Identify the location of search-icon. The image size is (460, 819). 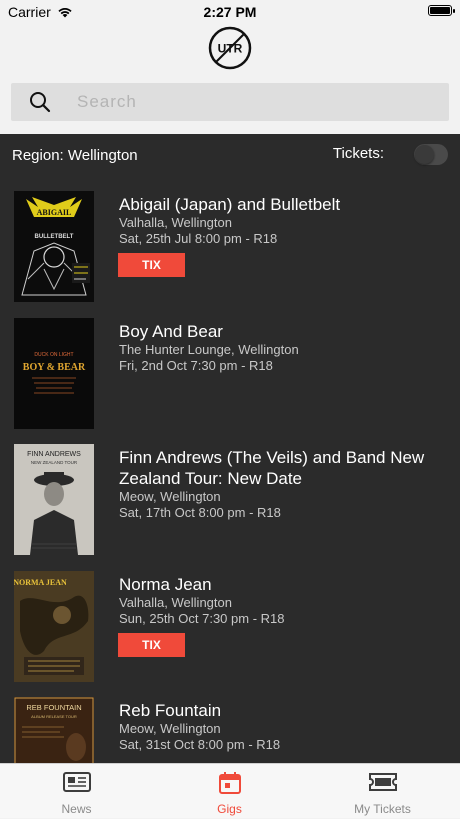
(40, 102).